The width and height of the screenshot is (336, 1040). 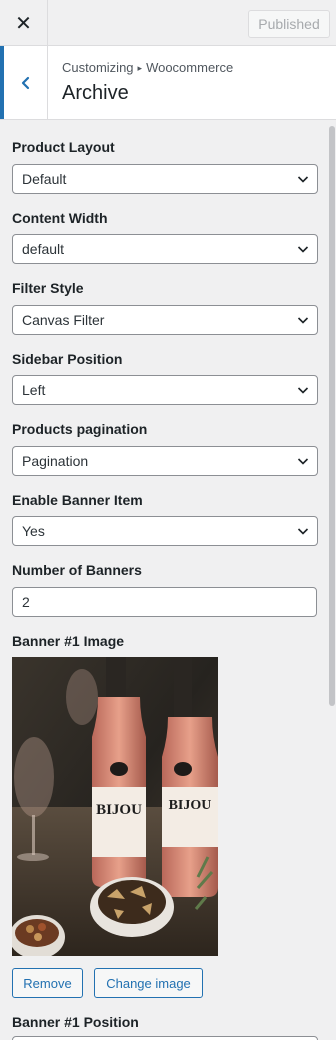 I want to click on close-button: ✕, so click(x=24, y=23).